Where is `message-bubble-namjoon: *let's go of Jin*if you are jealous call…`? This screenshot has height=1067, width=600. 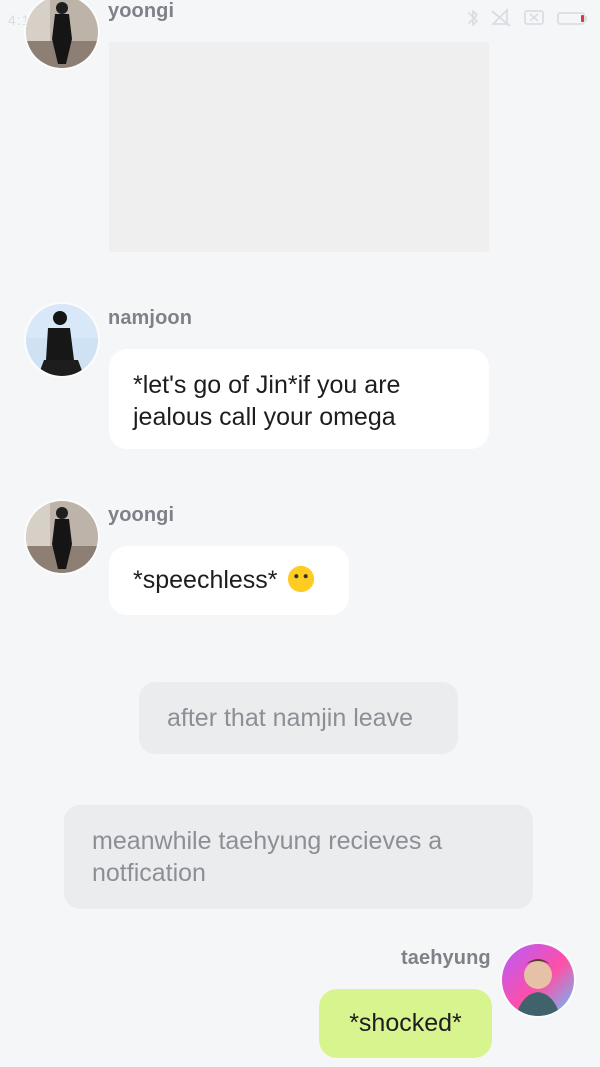 message-bubble-namjoon: *let's go of Jin*if you are jealous call… is located at coordinates (299, 399).